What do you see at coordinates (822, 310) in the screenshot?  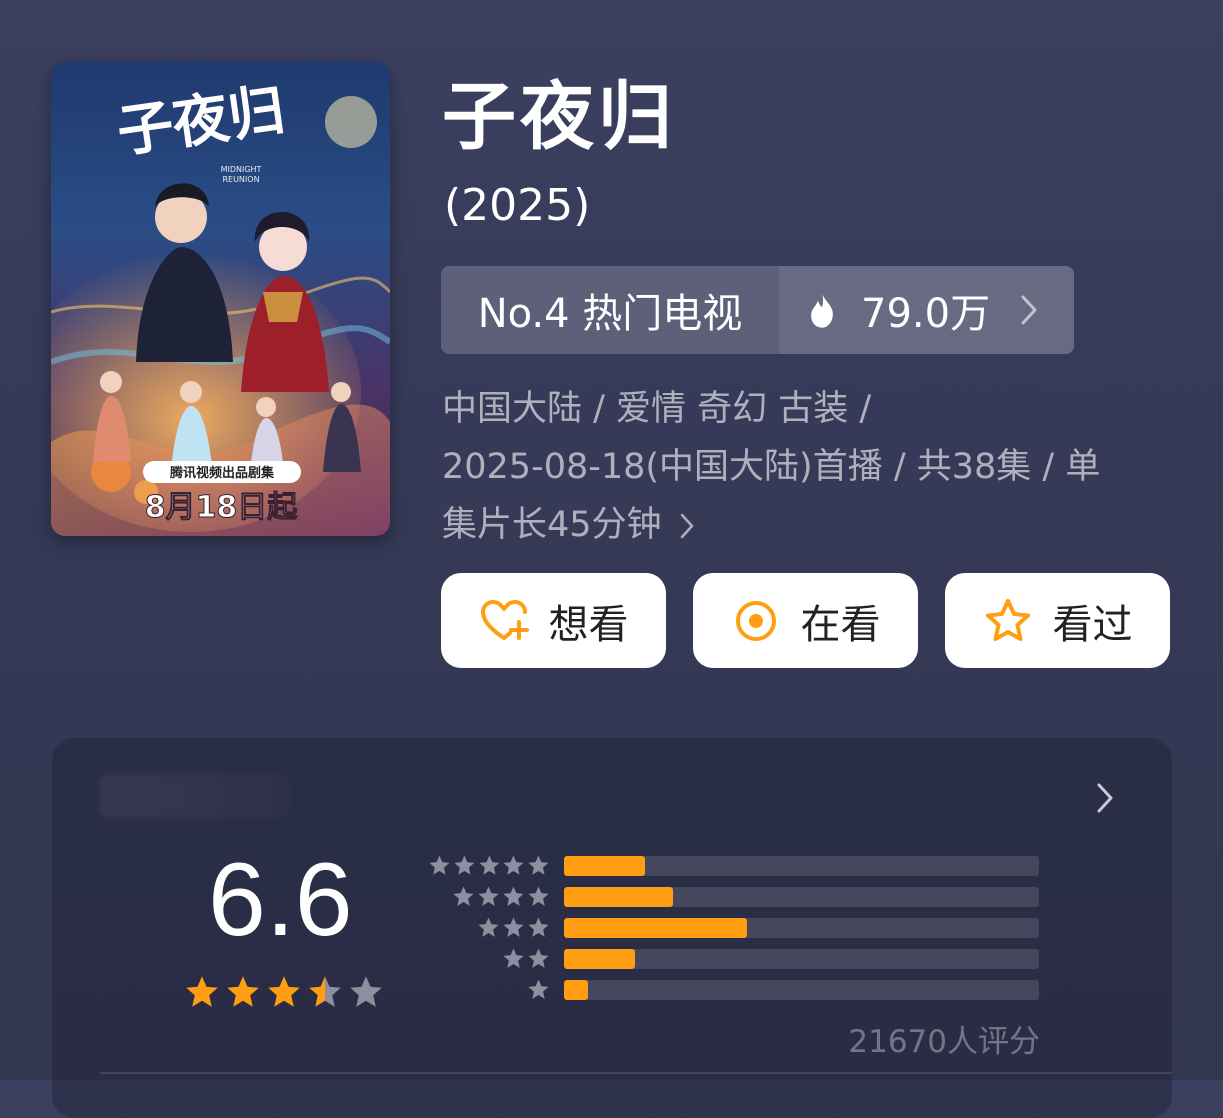 I see `fire-icon` at bounding box center [822, 310].